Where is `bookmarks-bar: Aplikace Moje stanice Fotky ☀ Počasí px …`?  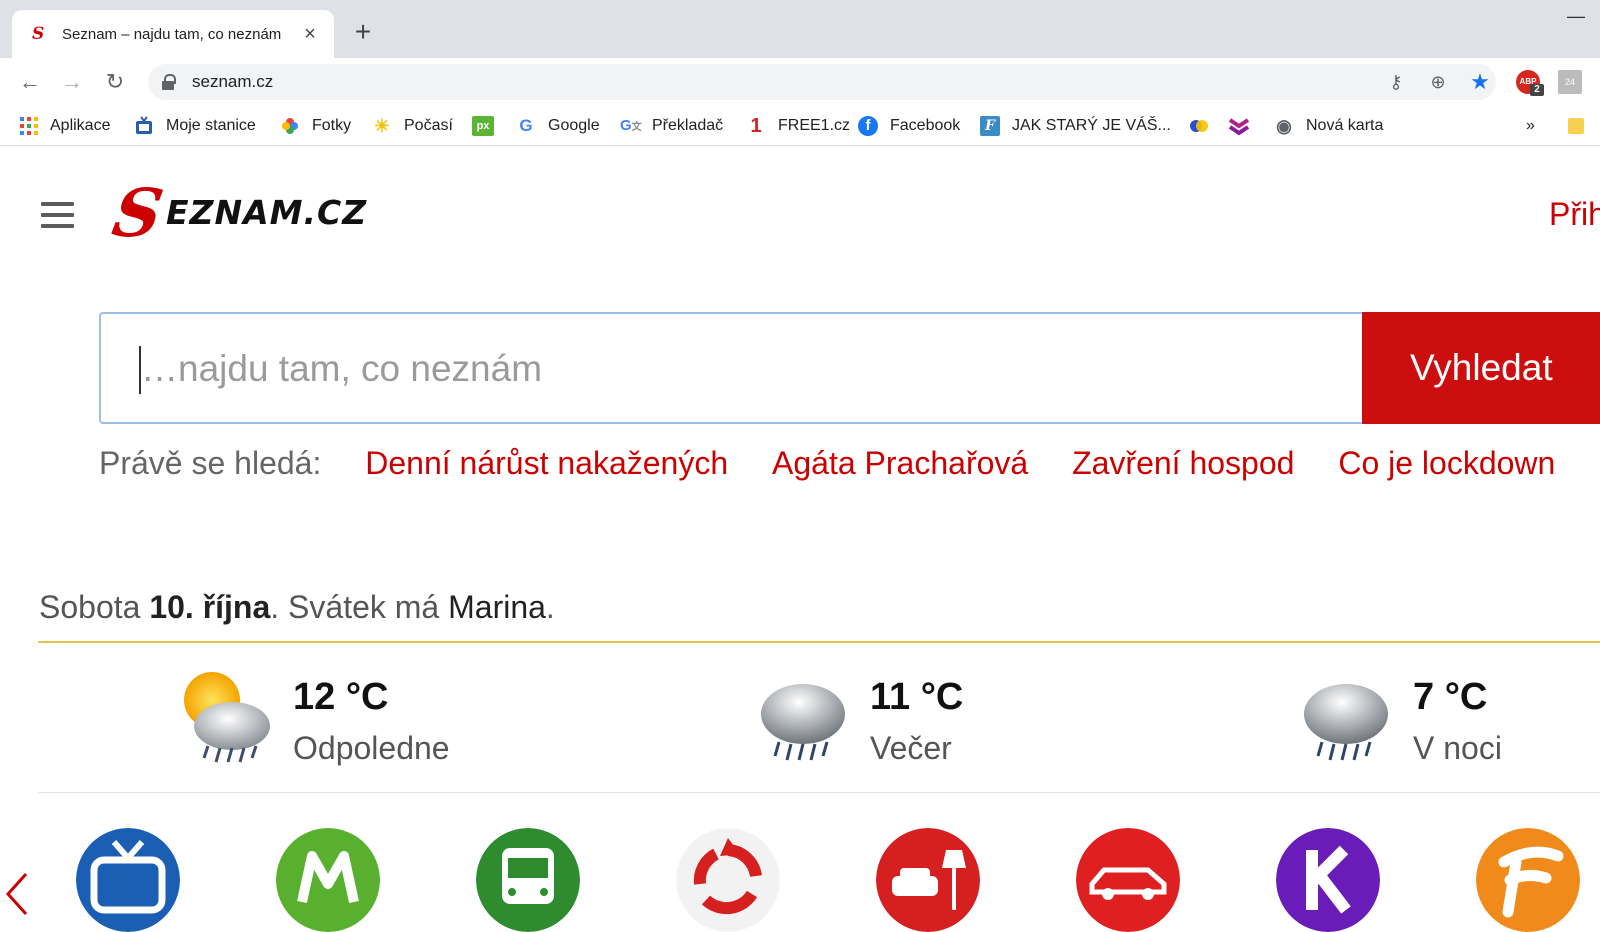 bookmarks-bar: Aplikace Moje stanice Fotky ☀ Počasí px … is located at coordinates (800, 126).